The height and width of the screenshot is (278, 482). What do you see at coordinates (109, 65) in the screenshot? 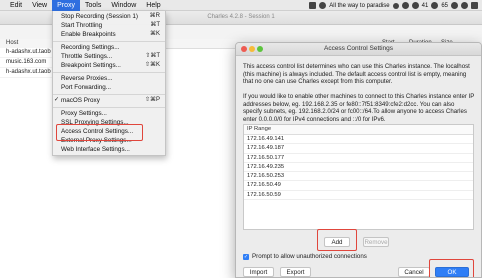
I see `menu-item-breakpoint-settings: Breakpoint Settings... ⇧⌘K` at bounding box center [109, 65].